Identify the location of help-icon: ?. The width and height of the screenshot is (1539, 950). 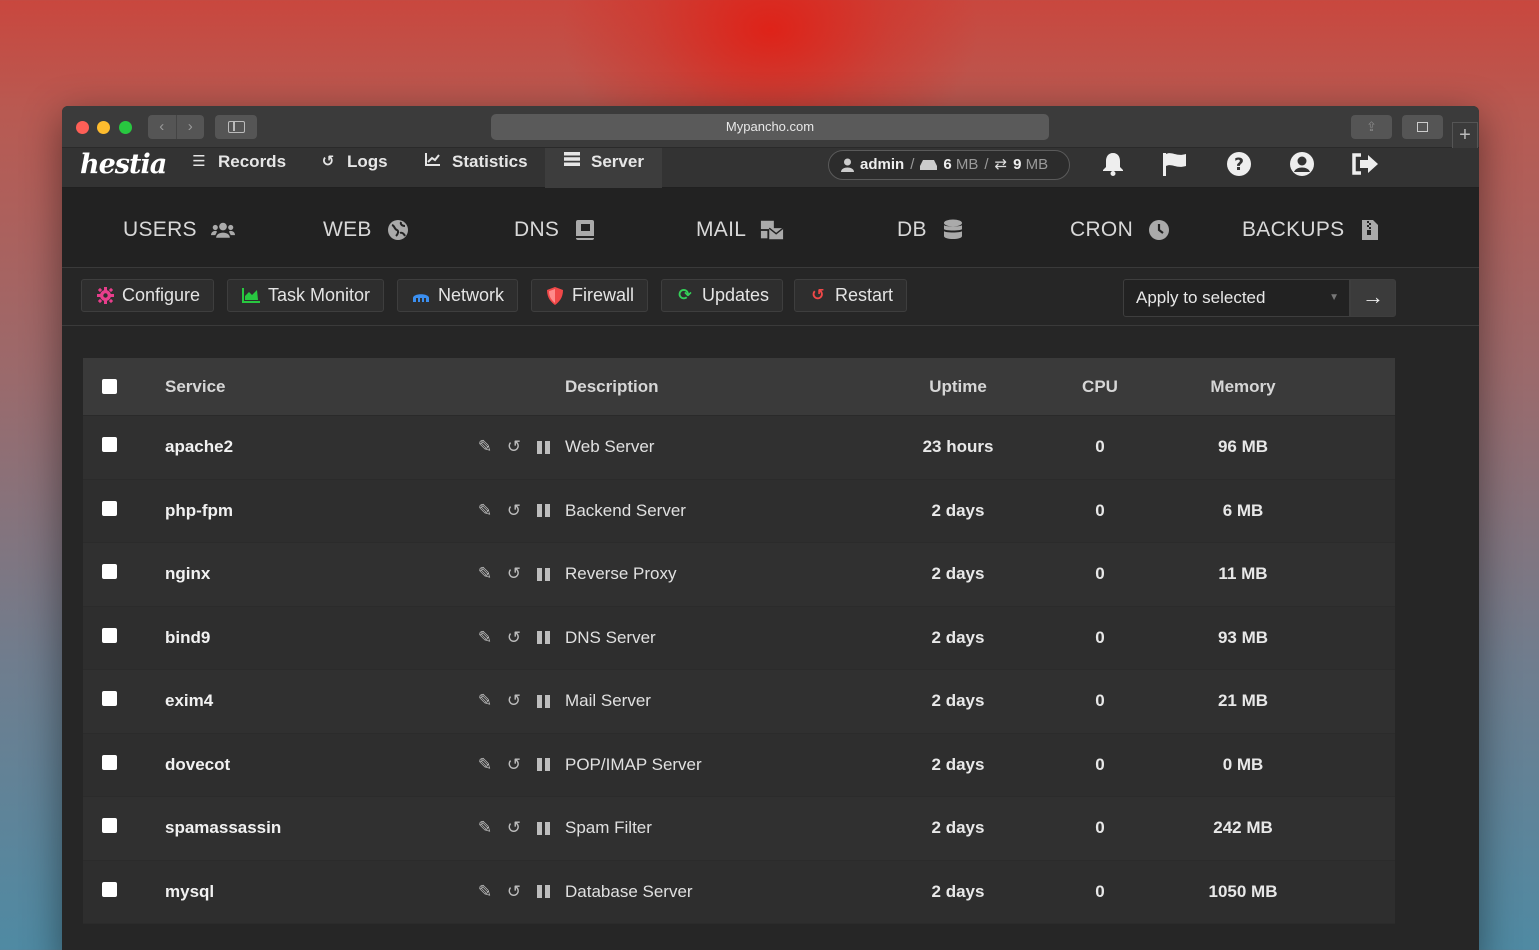
(1239, 164).